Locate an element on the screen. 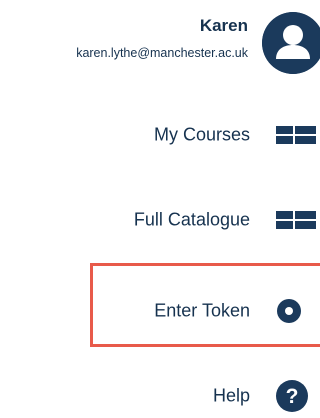 This screenshot has width=320, height=418. user-name: Karen is located at coordinates (223, 25).